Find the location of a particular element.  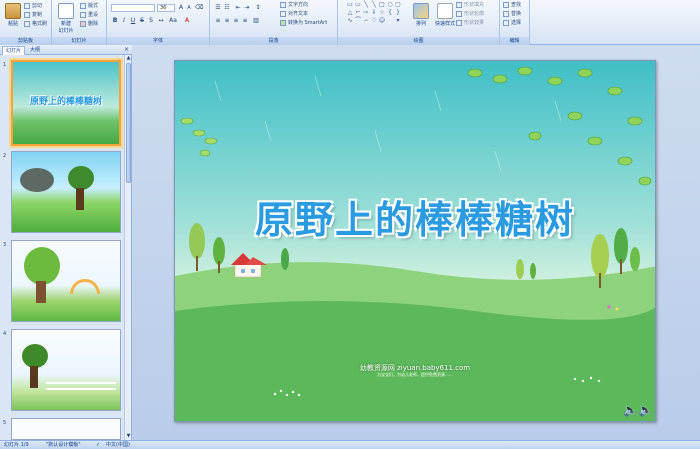

arrange-button: 排列 is located at coordinates (421, 14).